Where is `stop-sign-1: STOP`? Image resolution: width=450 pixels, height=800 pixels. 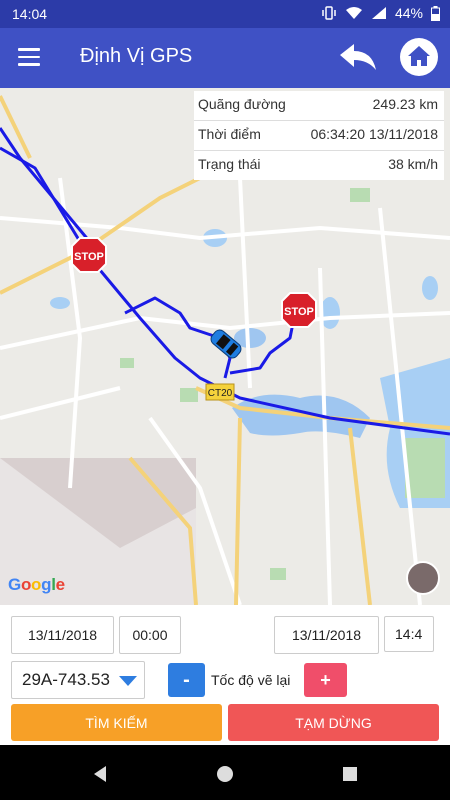
stop-sign-1: STOP is located at coordinates (89, 255).